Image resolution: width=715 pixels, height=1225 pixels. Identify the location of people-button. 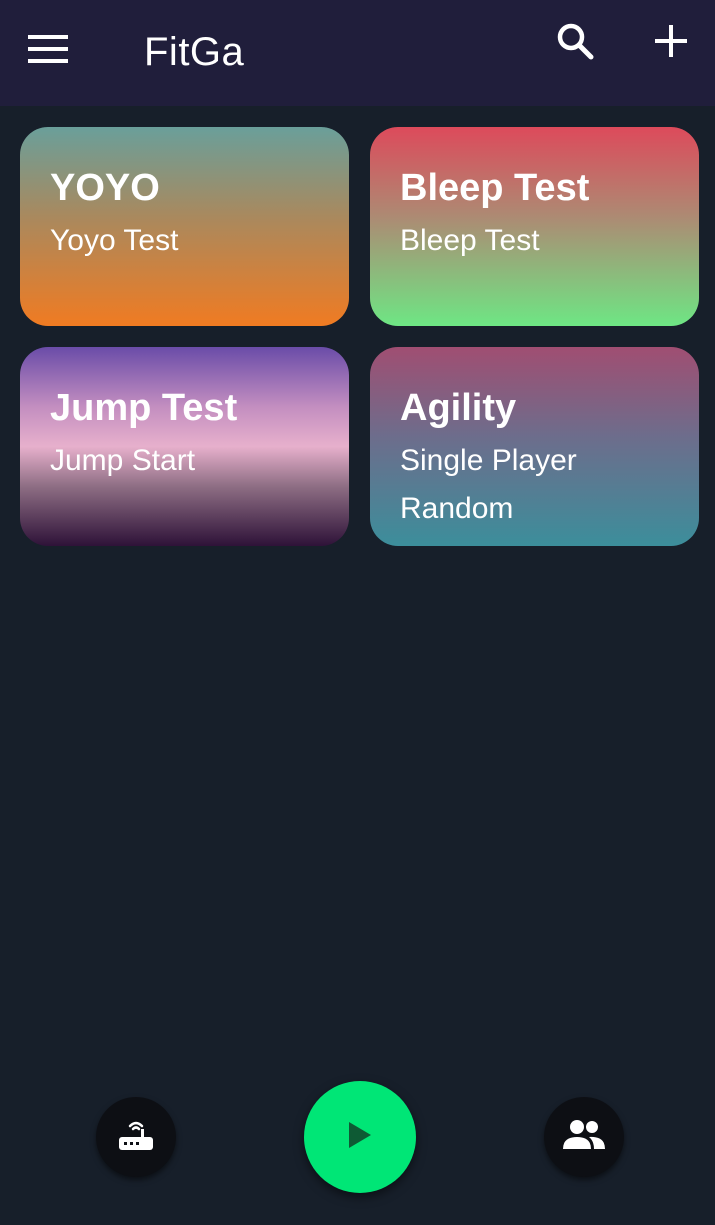
(584, 1137).